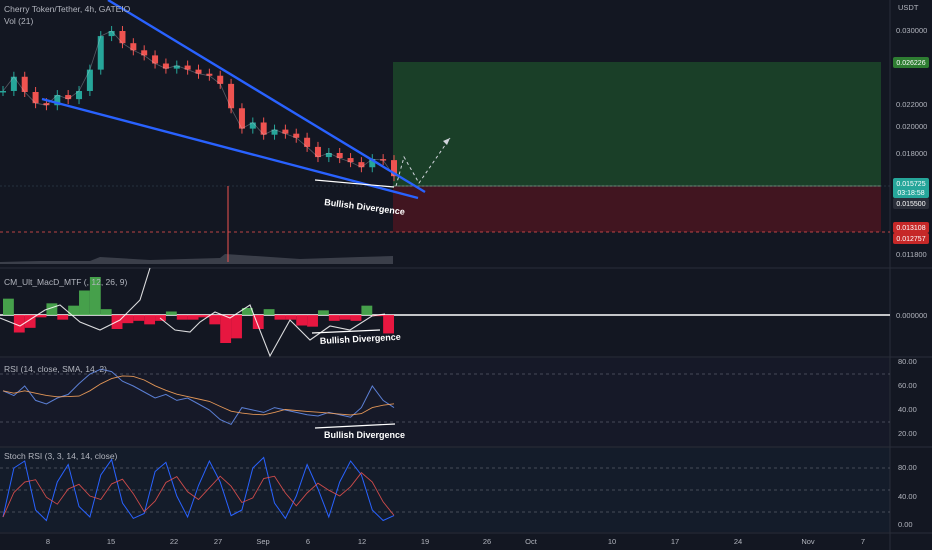 The height and width of the screenshot is (550, 932). What do you see at coordinates (18, 21) in the screenshot?
I see `volume-label: Vol (21)` at bounding box center [18, 21].